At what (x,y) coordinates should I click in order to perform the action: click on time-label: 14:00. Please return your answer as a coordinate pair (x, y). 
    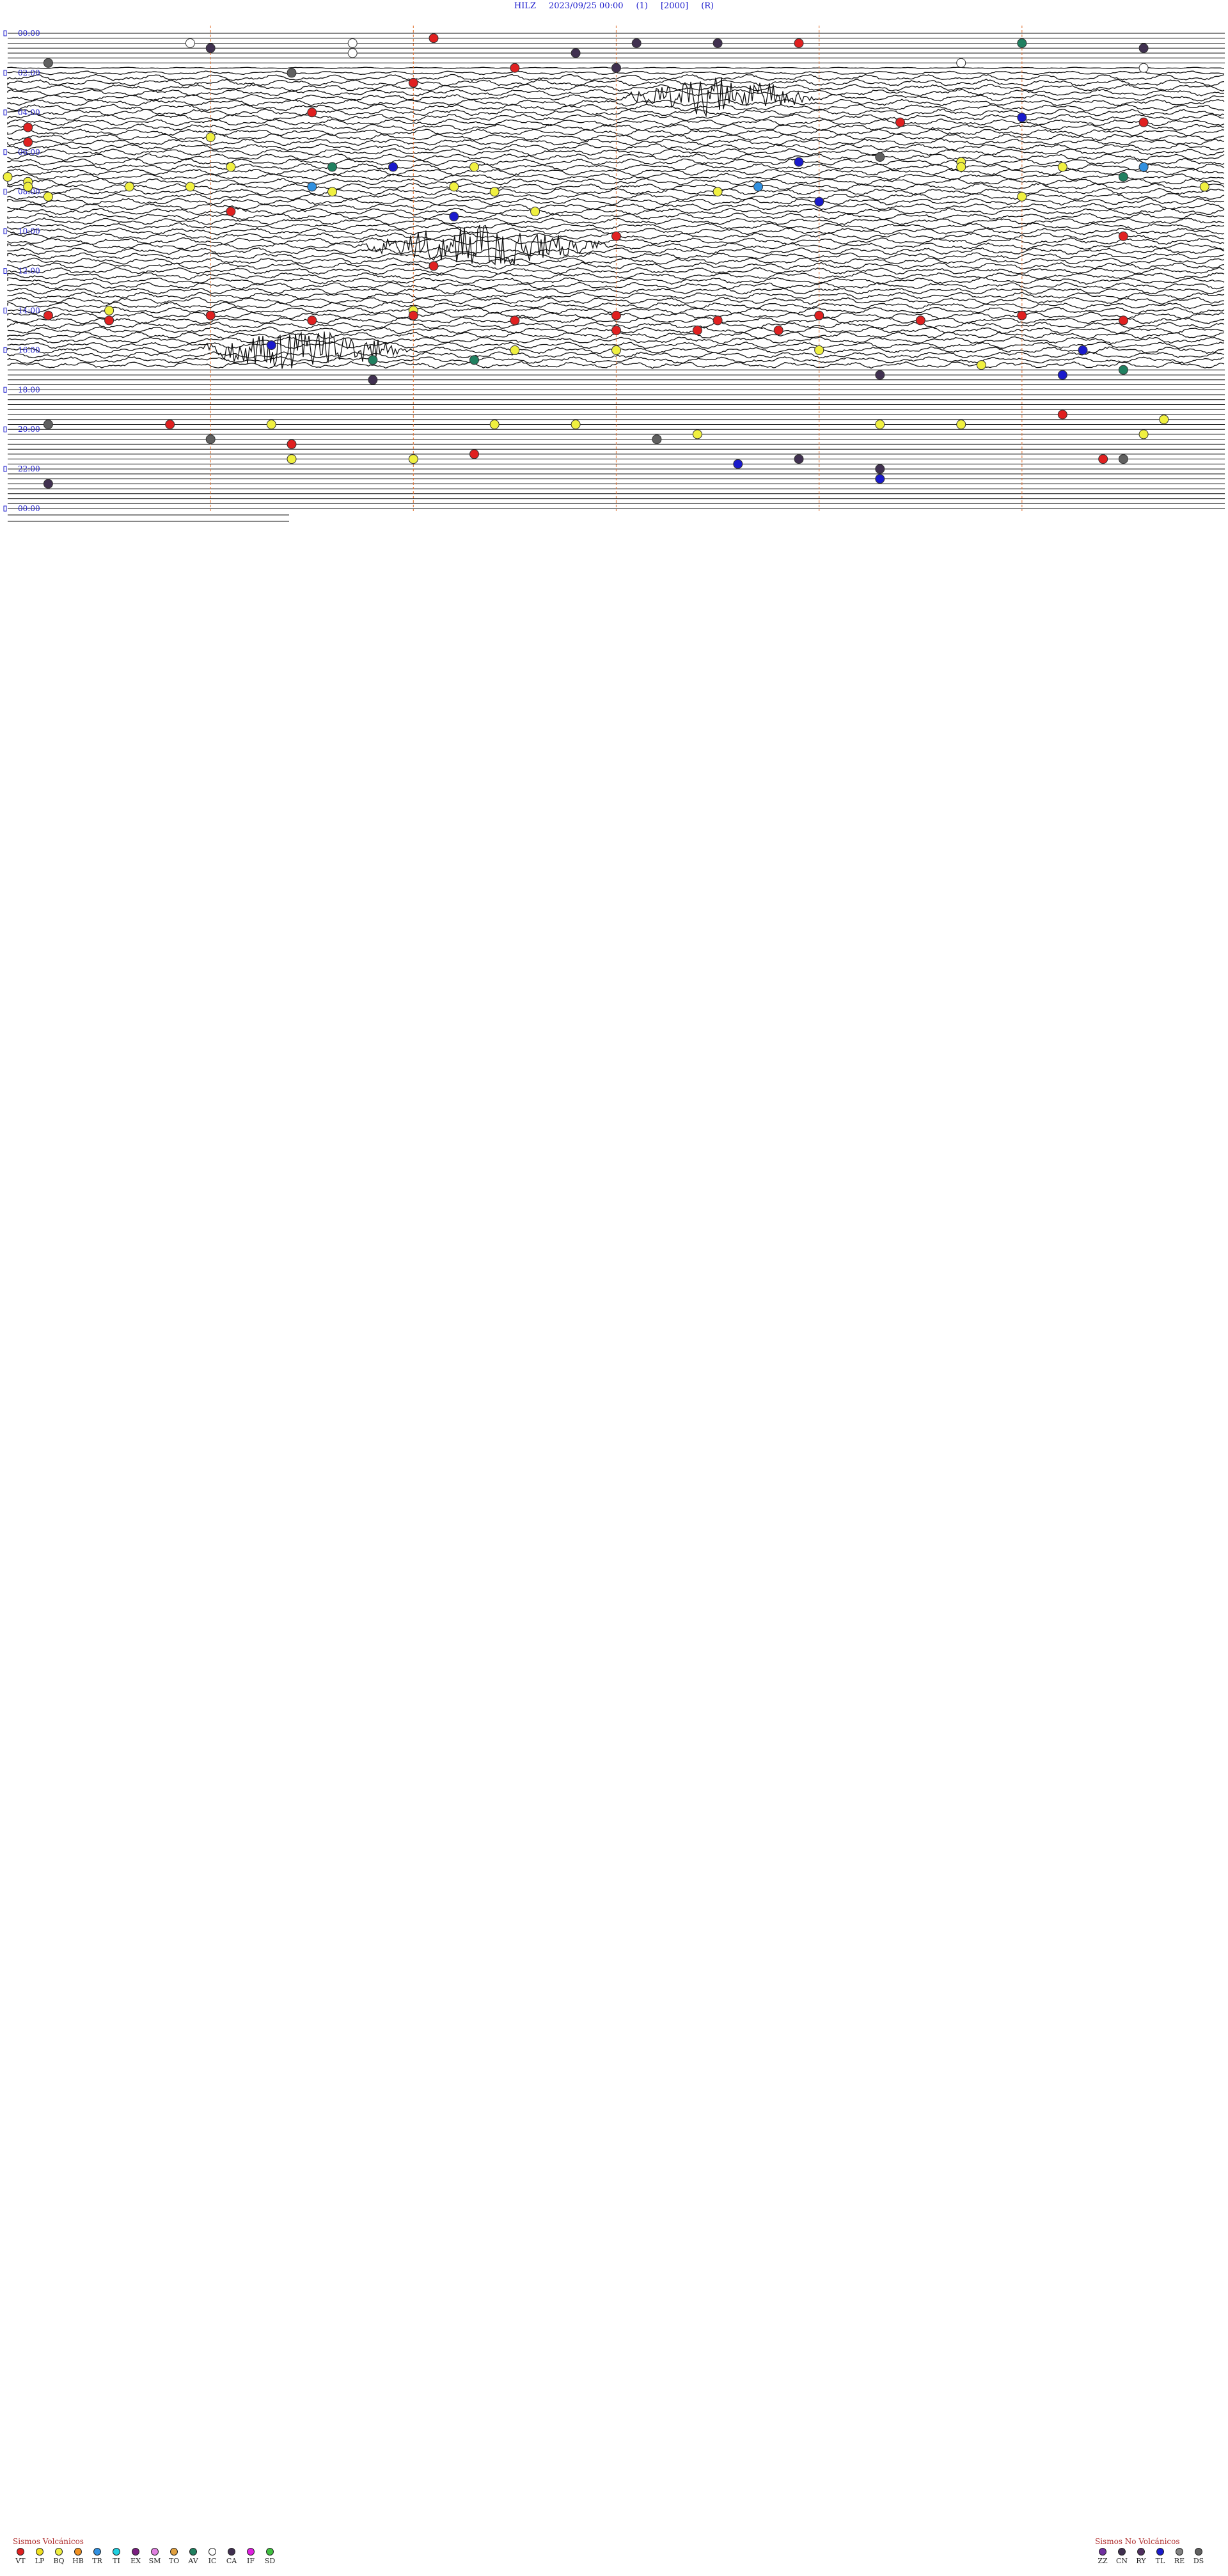
    Looking at the image, I should click on (29, 310).